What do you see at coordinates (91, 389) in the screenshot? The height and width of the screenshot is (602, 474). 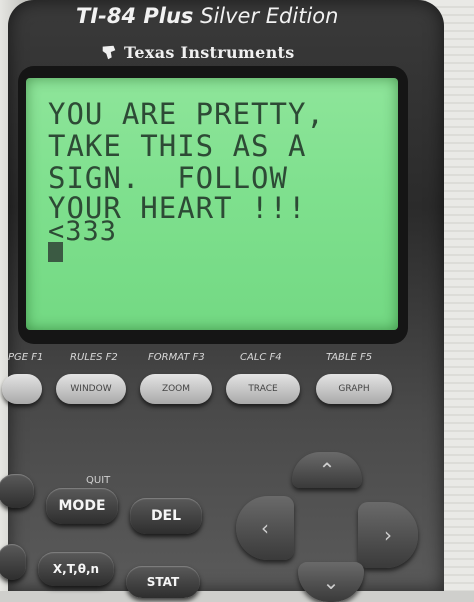 I see `window-key: WINDOW` at bounding box center [91, 389].